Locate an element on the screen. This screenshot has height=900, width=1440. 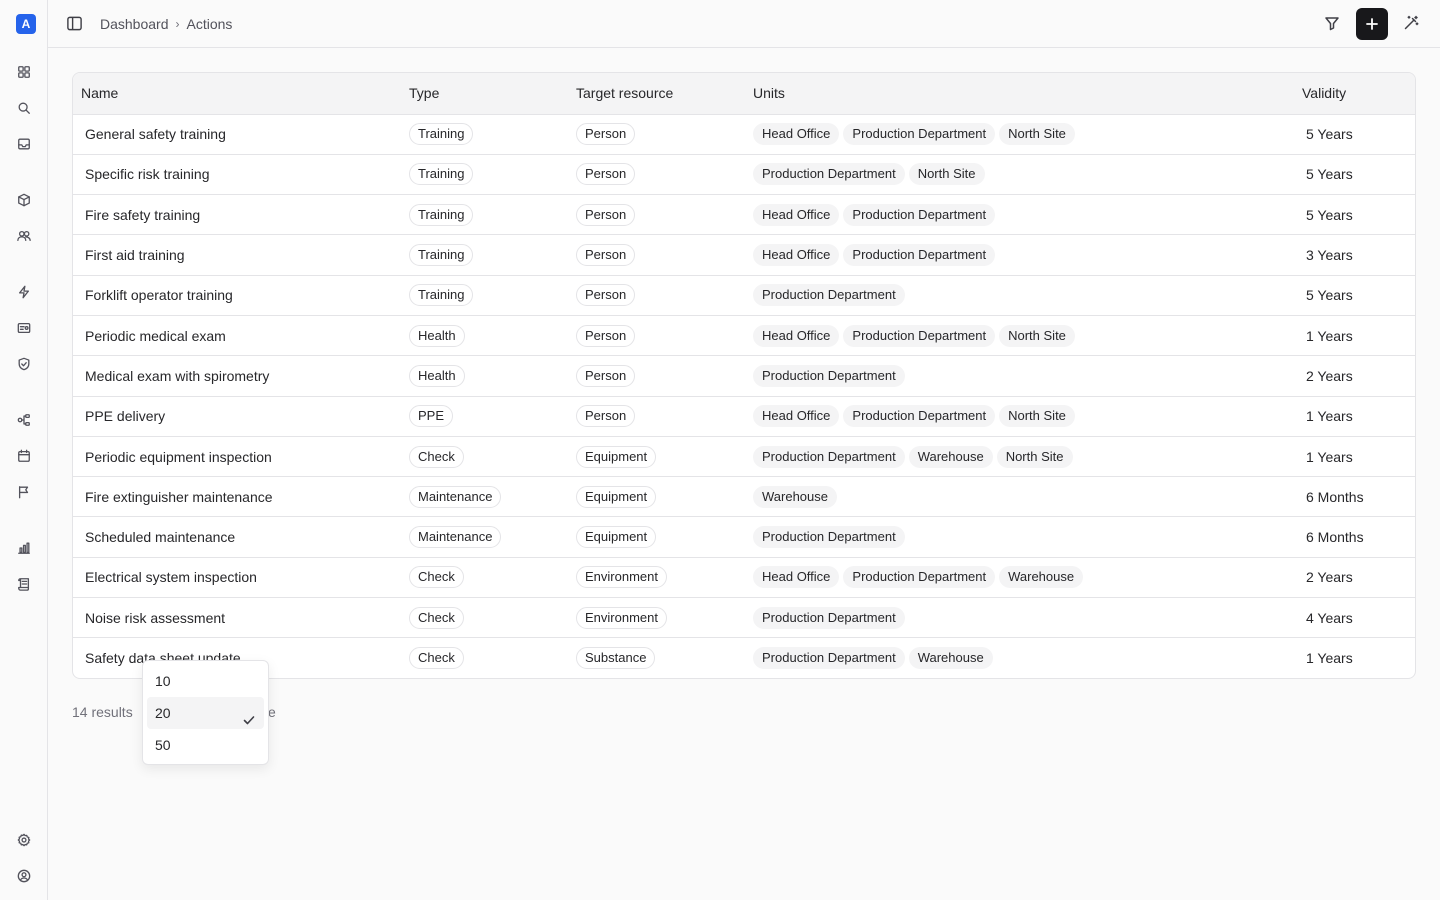
page-size-option-label: 10 is located at coordinates (163, 681).